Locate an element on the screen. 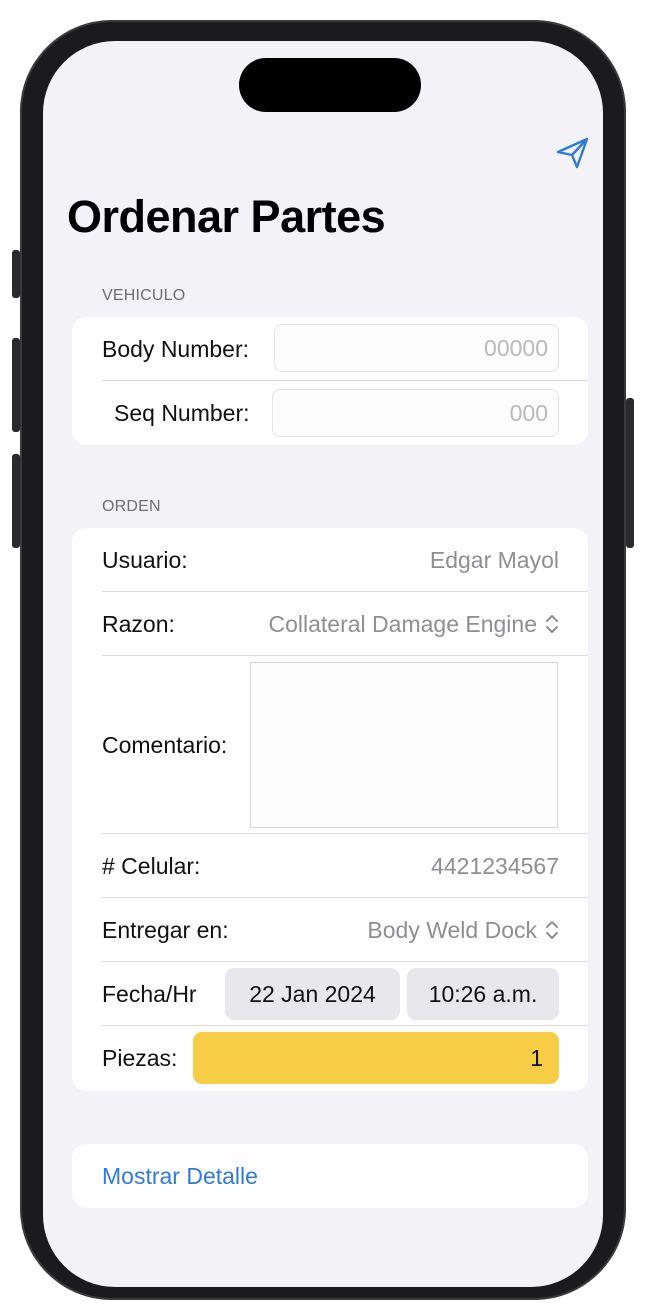 The height and width of the screenshot is (1316, 646). seq-number-input: 000 is located at coordinates (415, 413).